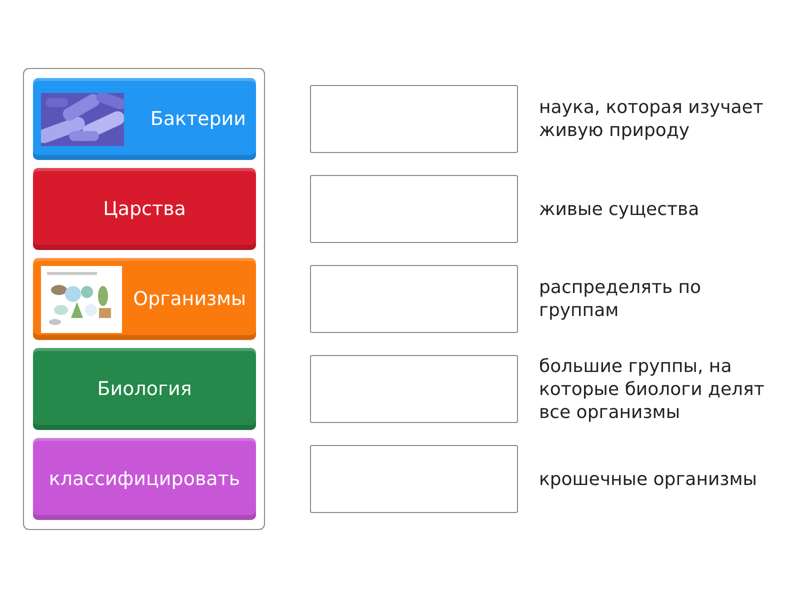 The image size is (800, 600). What do you see at coordinates (144, 119) in the screenshot?
I see `answer-card: Бактерии` at bounding box center [144, 119].